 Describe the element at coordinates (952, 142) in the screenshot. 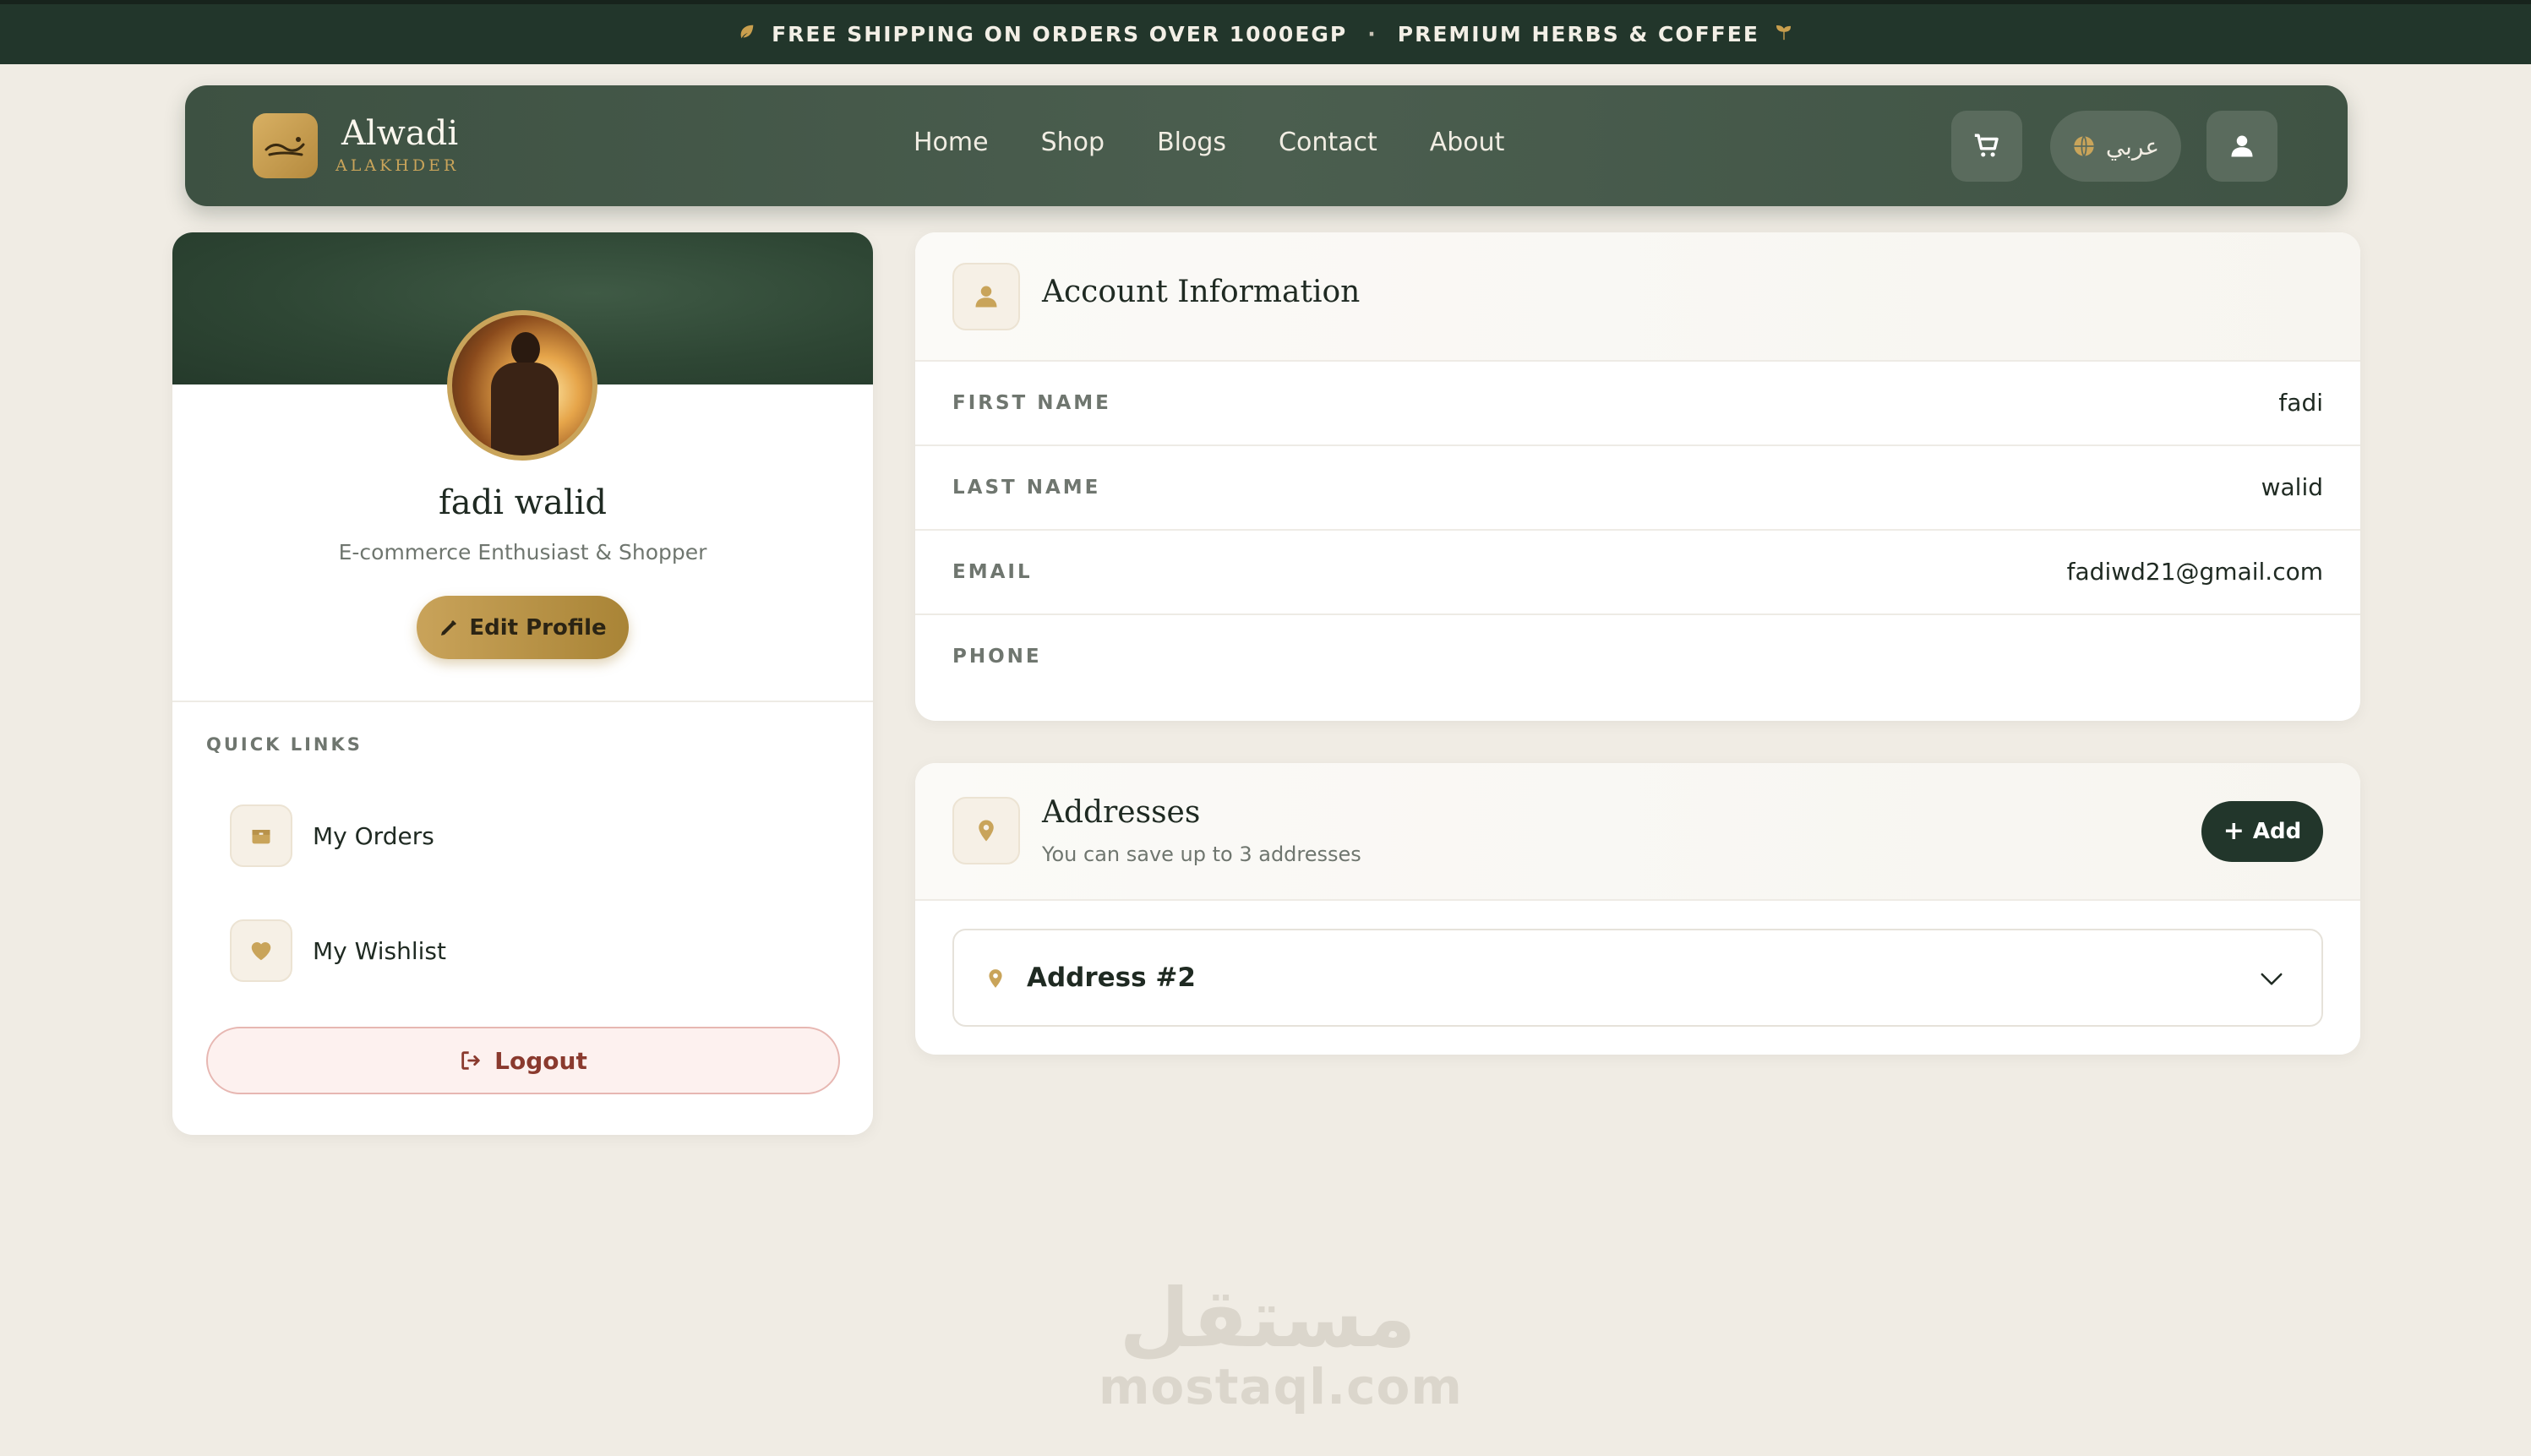

I see `nav-link-home: Home` at that location.